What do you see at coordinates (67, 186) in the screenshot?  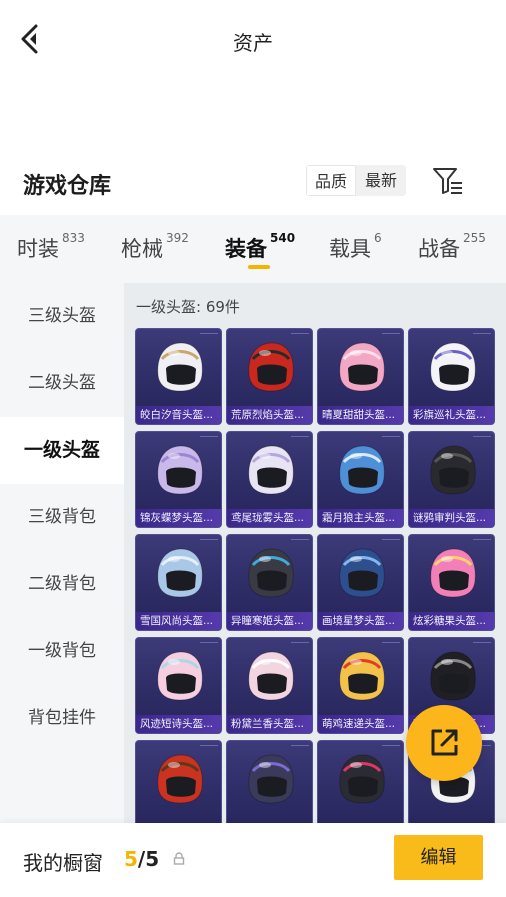 I see `warehouse-title: 游戏仓库` at bounding box center [67, 186].